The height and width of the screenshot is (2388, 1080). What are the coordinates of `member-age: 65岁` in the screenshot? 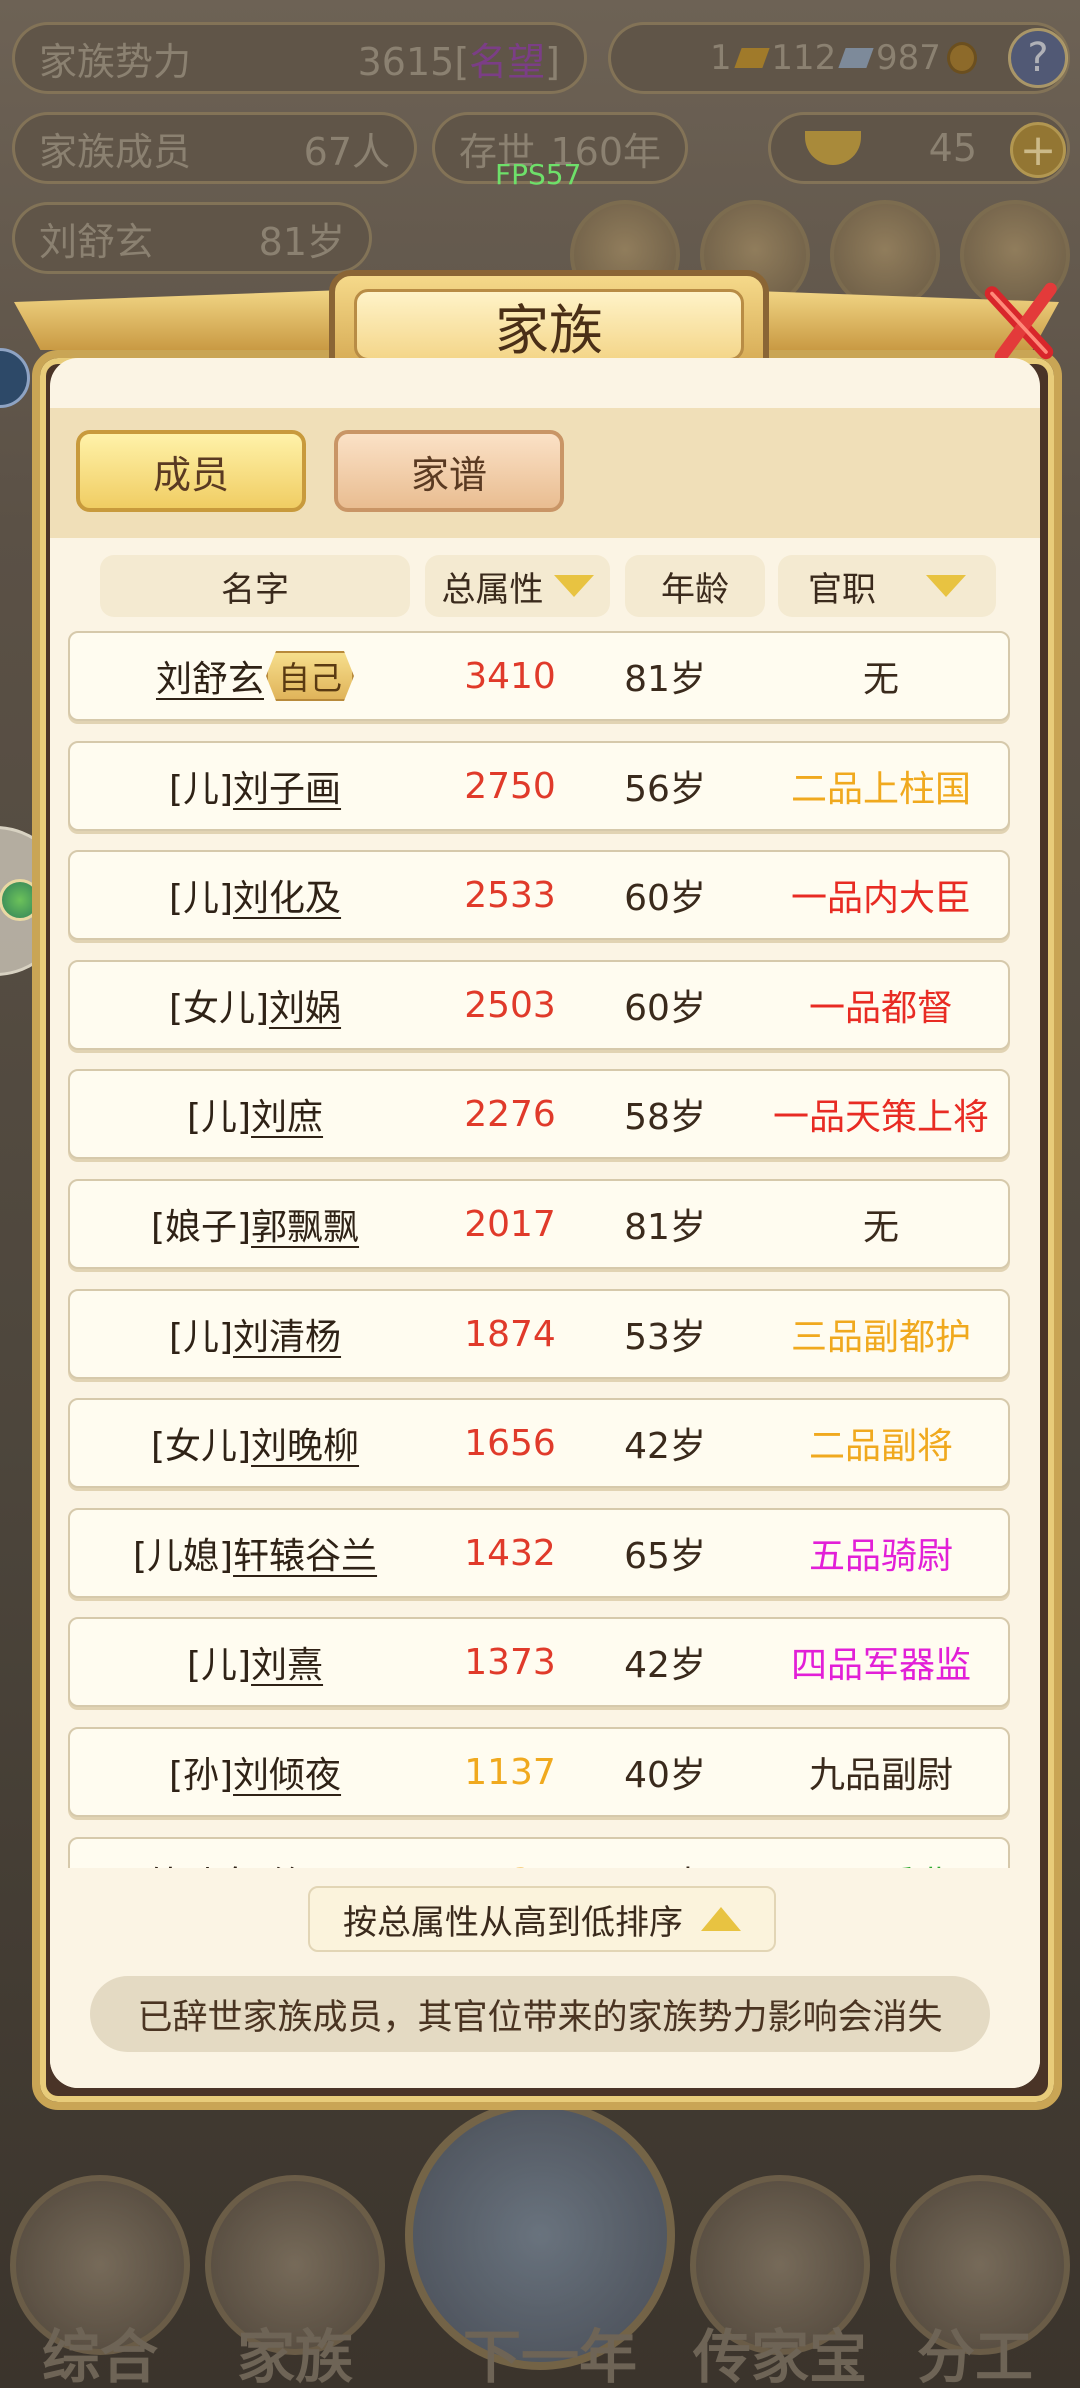 It's located at (665, 1556).